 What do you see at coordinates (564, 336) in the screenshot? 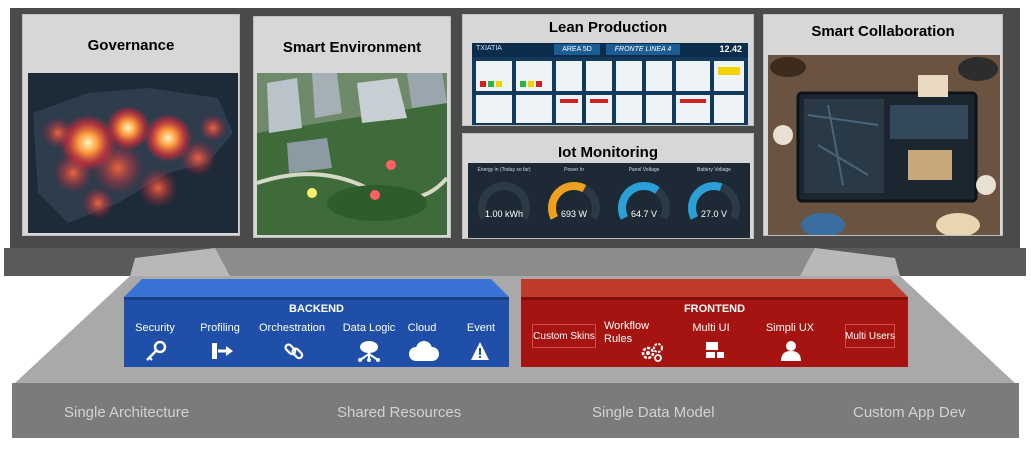
I see `frontend-custom-skins: Custom Skins` at bounding box center [564, 336].